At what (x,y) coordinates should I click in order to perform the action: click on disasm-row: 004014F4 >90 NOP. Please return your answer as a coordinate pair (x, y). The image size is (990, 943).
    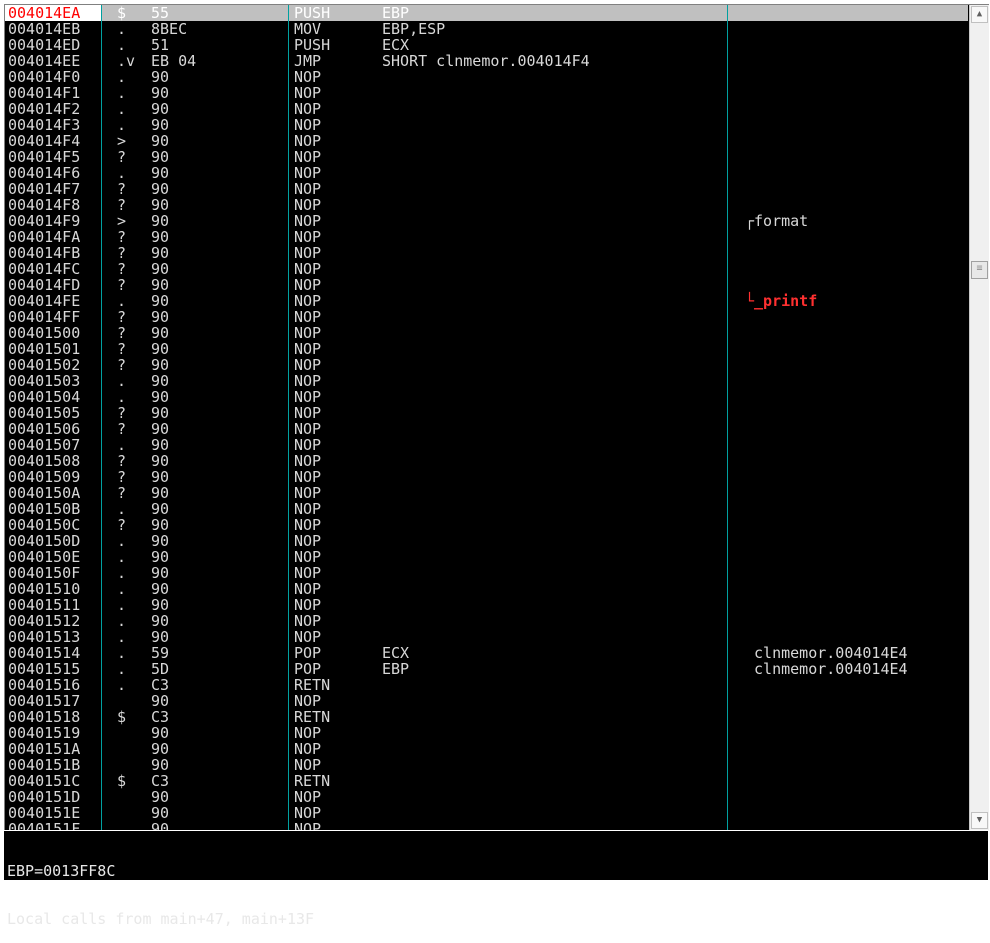
    Looking at the image, I should click on (486, 141).